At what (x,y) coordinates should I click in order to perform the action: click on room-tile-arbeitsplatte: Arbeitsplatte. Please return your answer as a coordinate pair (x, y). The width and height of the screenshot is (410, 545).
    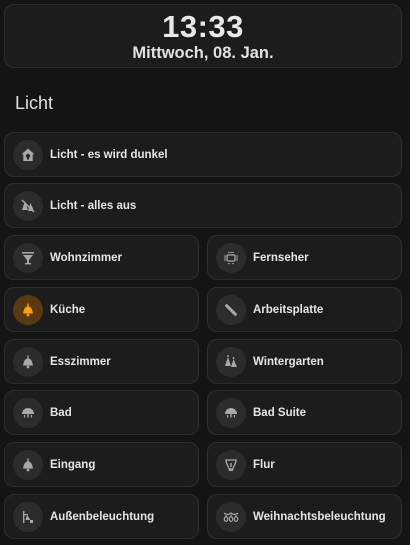
    Looking at the image, I should click on (304, 309).